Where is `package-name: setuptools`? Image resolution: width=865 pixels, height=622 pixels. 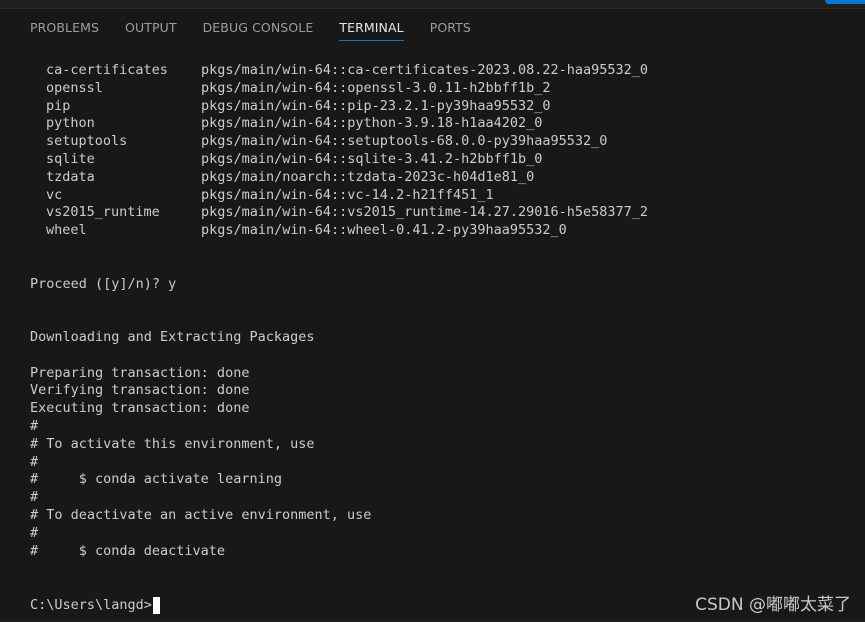 package-name: setuptools is located at coordinates (87, 141).